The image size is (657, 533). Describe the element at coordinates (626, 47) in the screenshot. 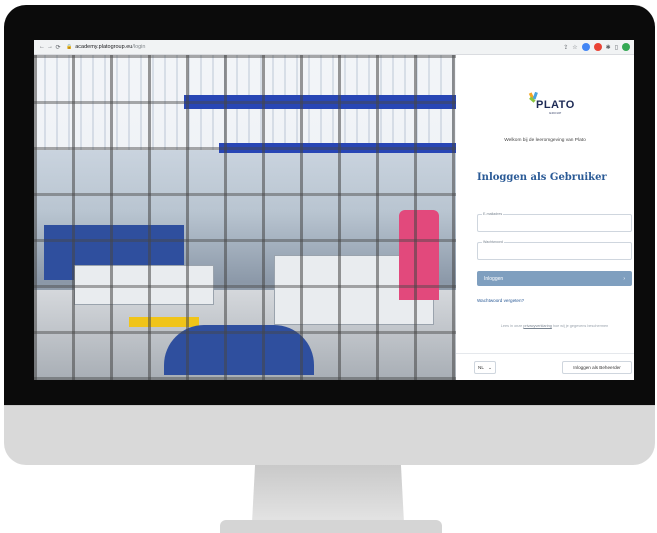

I see `profile-avatar` at that location.